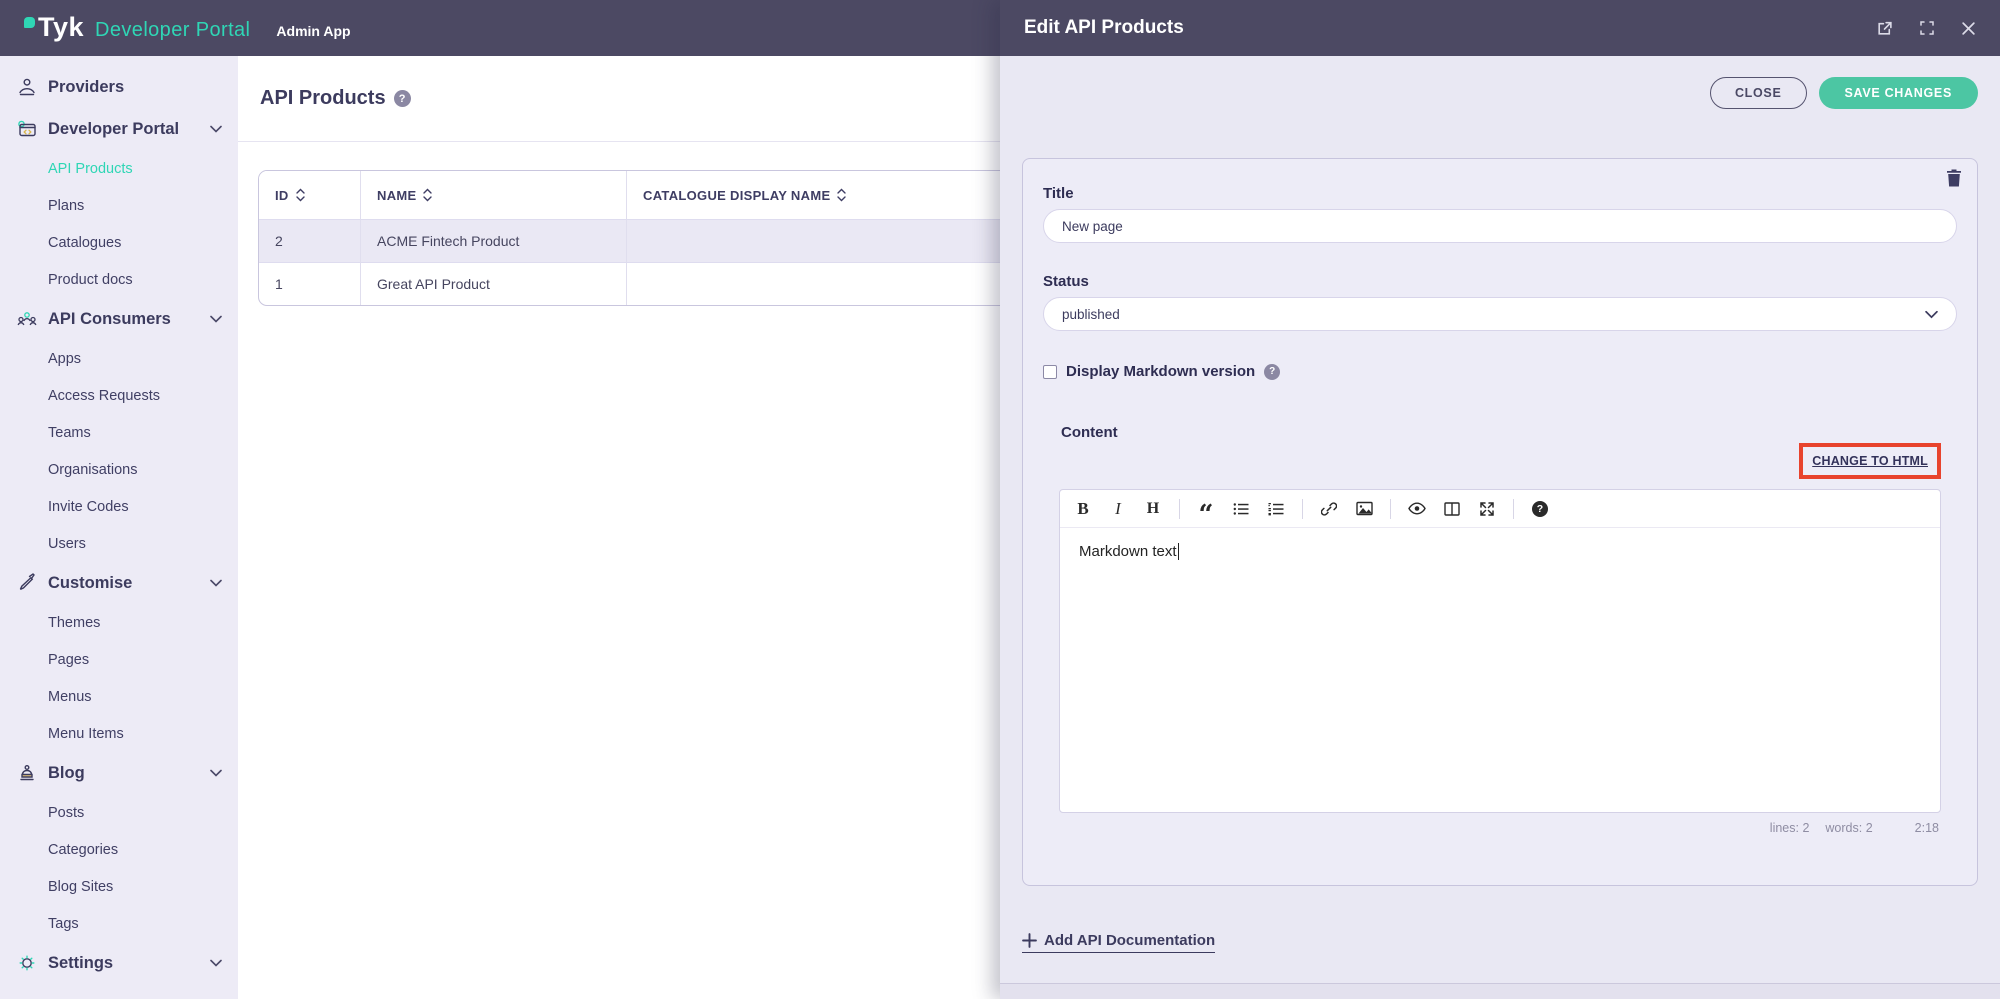 This screenshot has height=999, width=2000. I want to click on sidebar-item-access-requests: Access Requests, so click(119, 395).